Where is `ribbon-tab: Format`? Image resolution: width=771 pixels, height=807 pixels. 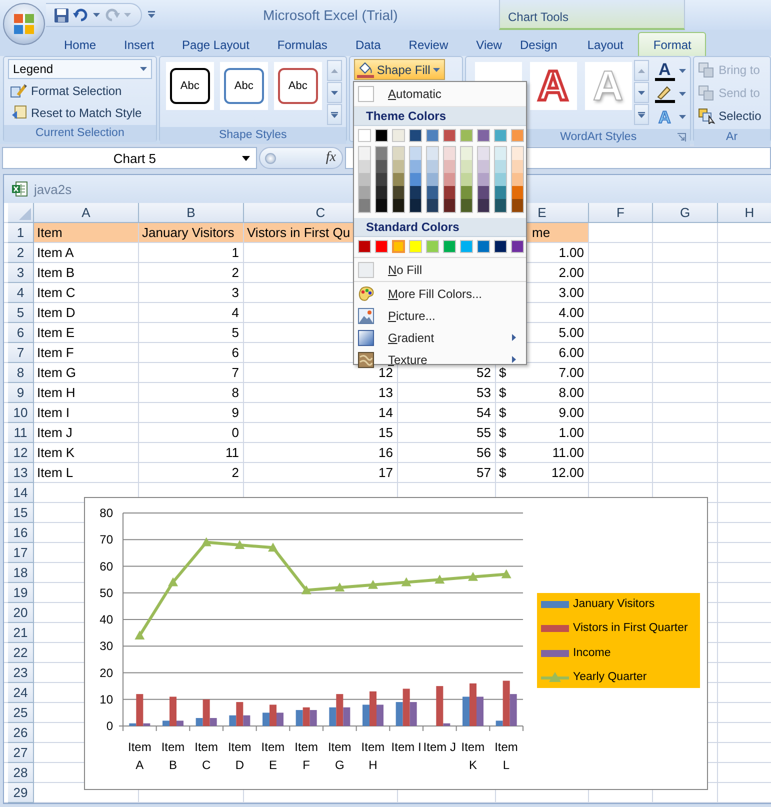
ribbon-tab: Format is located at coordinates (672, 44).